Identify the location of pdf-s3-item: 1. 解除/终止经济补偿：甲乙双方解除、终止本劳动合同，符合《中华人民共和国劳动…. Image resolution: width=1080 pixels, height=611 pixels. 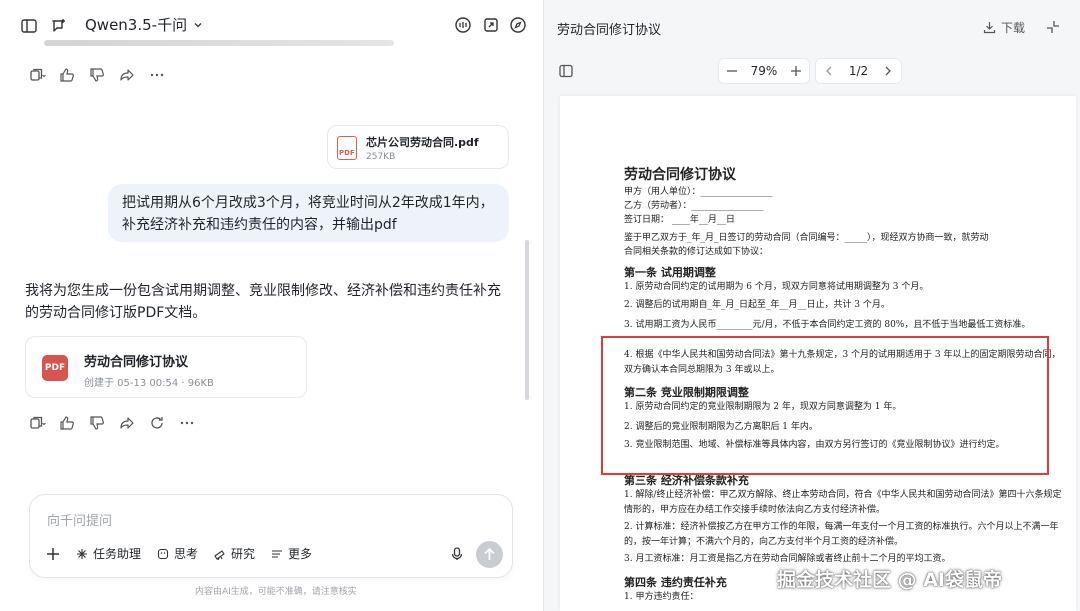
(843, 502).